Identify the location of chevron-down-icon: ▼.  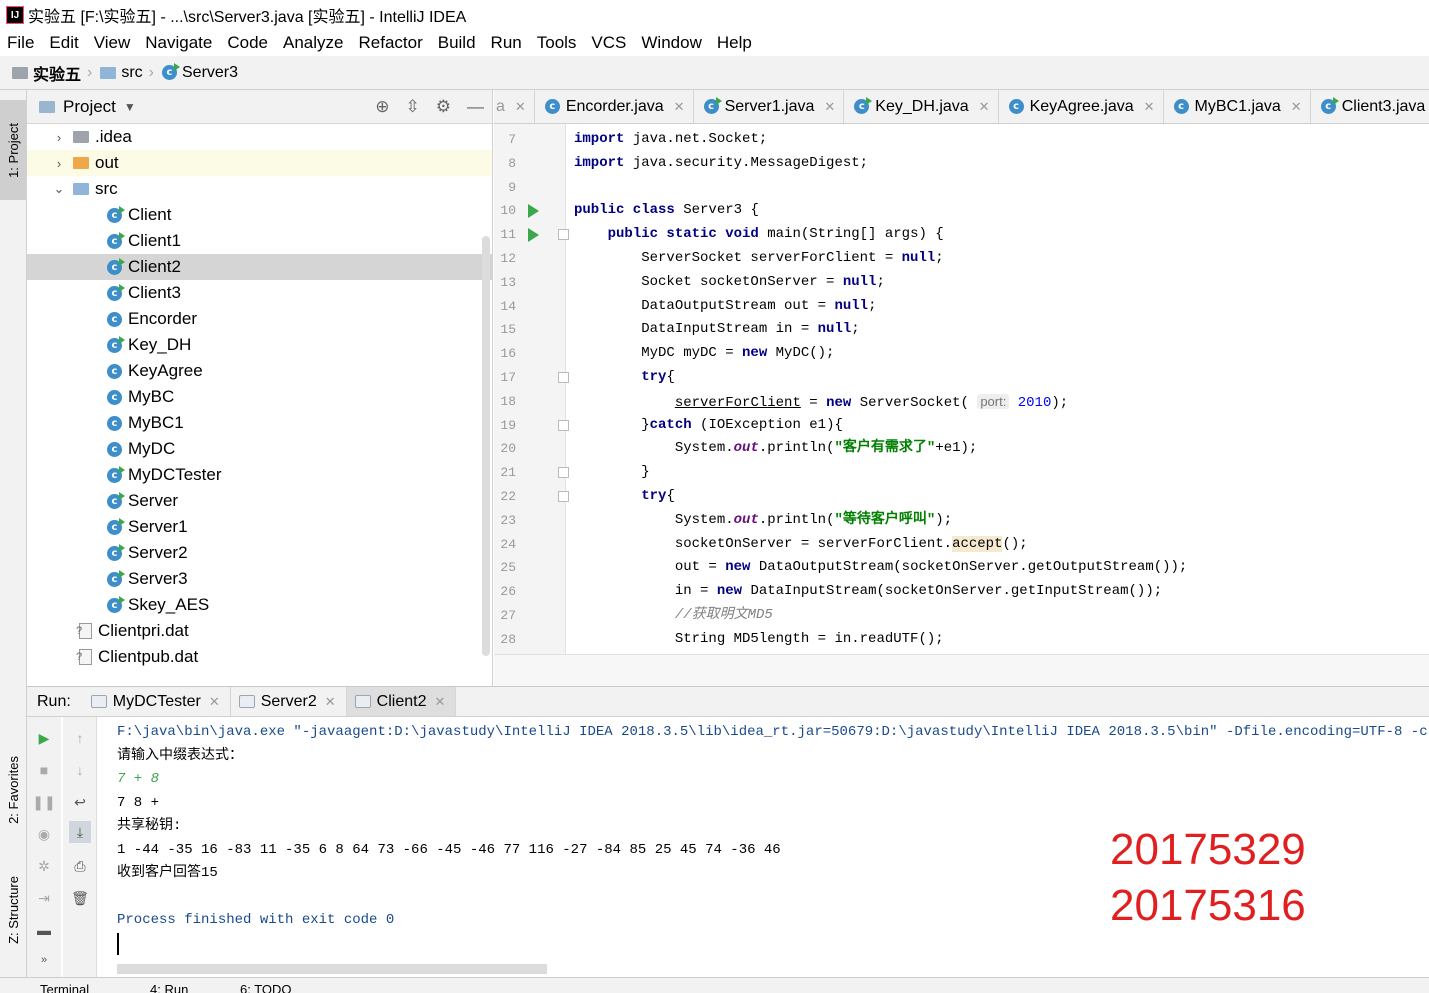
(130, 107).